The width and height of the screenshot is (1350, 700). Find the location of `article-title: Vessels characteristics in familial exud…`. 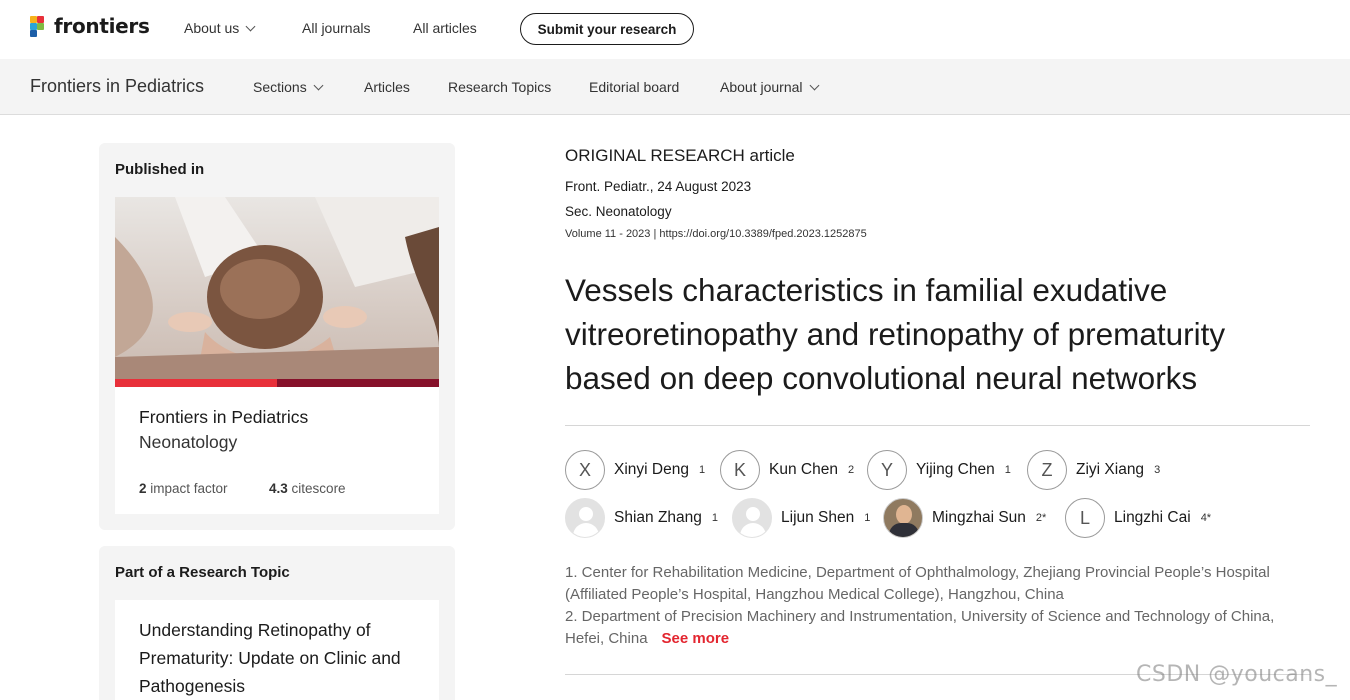

article-title: Vessels characteristics in familial exud… is located at coordinates (895, 334).